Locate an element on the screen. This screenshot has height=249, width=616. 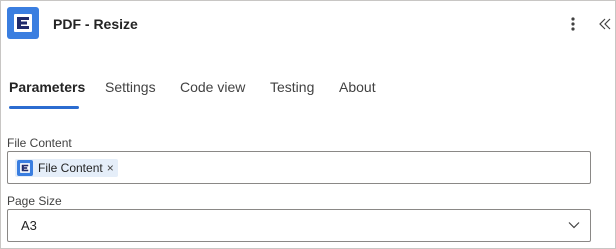
chevron-down-icon is located at coordinates (574, 225).